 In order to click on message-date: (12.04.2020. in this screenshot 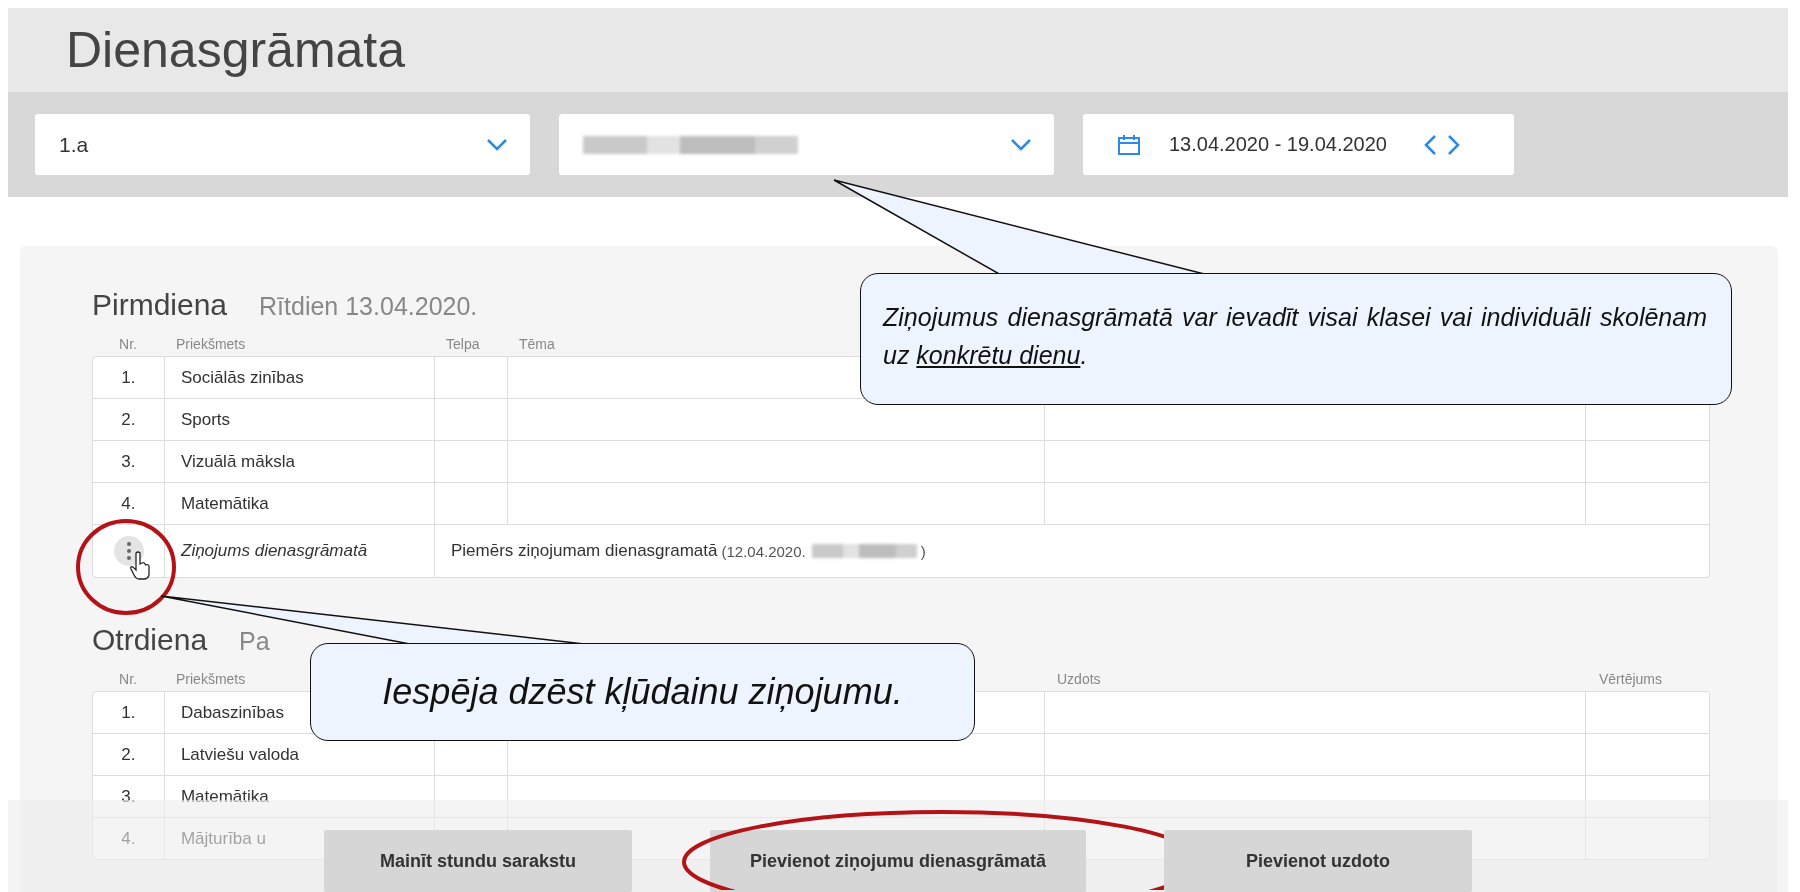, I will do `click(763, 551)`.